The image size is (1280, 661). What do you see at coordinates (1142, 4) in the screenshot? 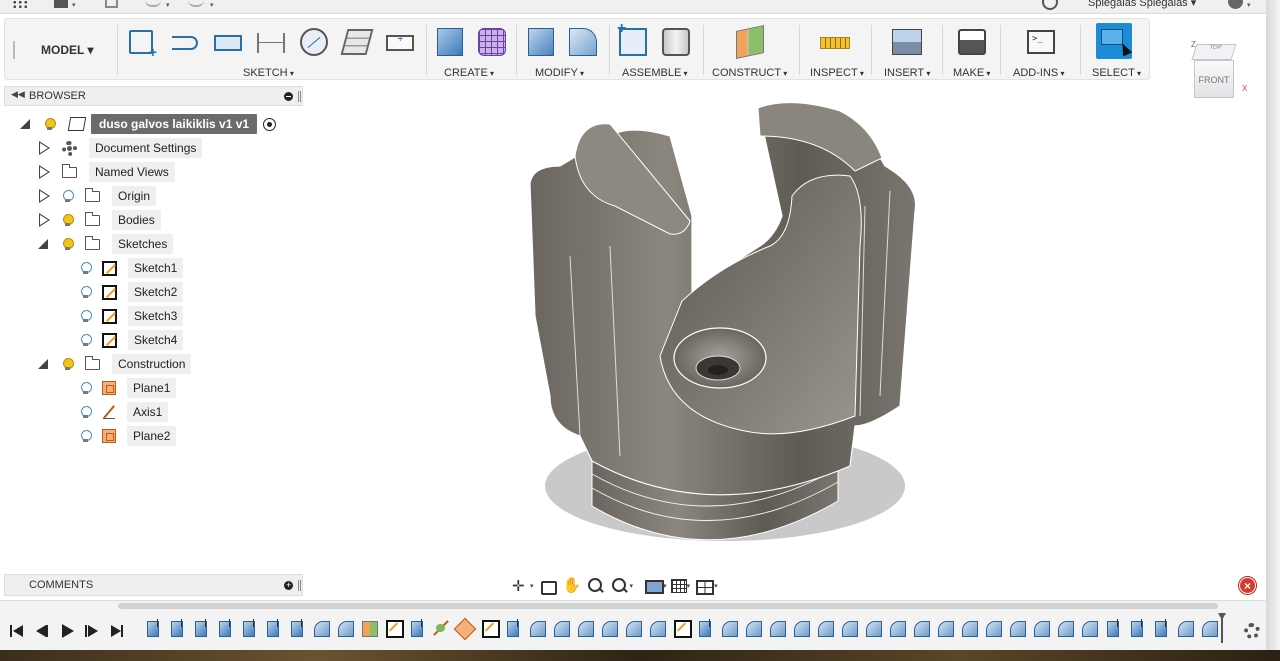
I see `user-menu: Spiegalas Spiegalas ▾` at bounding box center [1142, 4].